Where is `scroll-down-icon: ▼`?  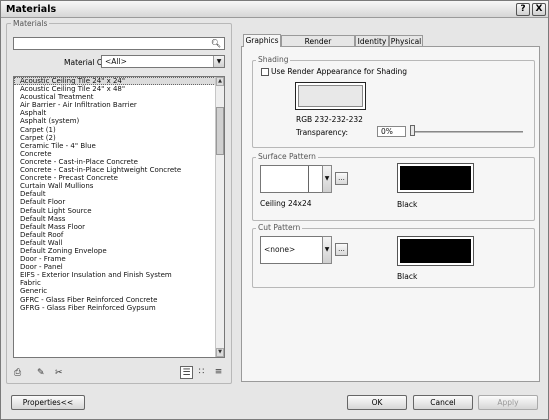
scroll-down-icon: ▼ is located at coordinates (220, 352).